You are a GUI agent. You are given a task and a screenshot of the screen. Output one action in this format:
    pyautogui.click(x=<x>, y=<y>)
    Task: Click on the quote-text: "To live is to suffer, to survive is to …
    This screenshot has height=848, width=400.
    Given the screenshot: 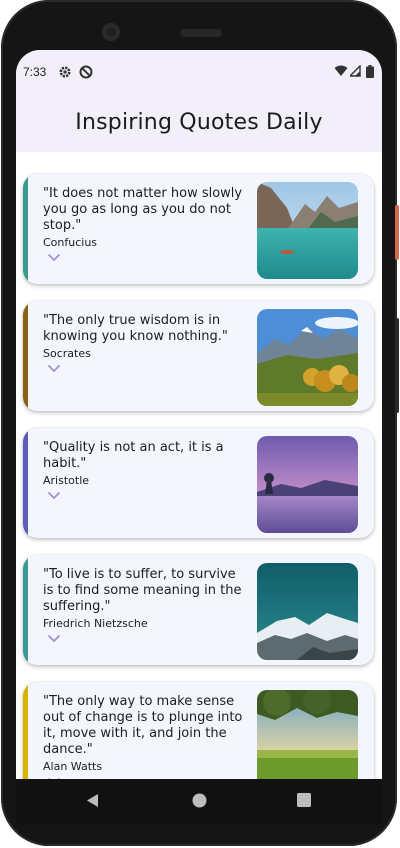 What is the action you would take?
    pyautogui.click(x=142, y=590)
    